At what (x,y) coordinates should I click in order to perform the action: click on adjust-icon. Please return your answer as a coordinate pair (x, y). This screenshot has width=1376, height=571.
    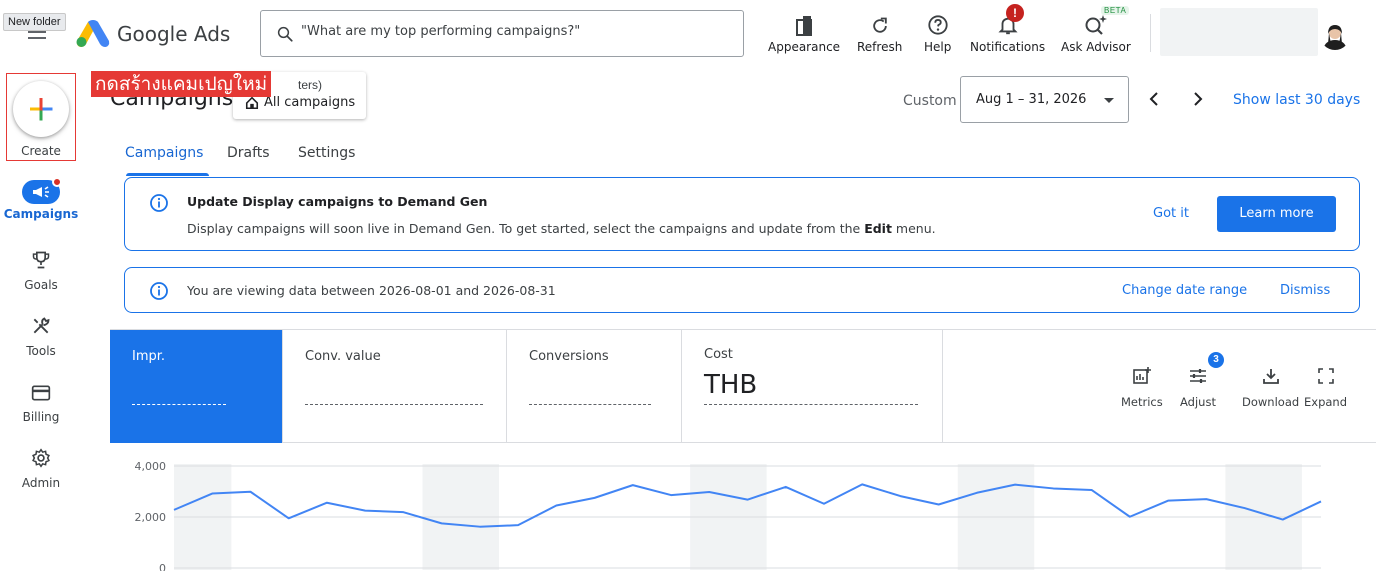
    Looking at the image, I should click on (1197, 376).